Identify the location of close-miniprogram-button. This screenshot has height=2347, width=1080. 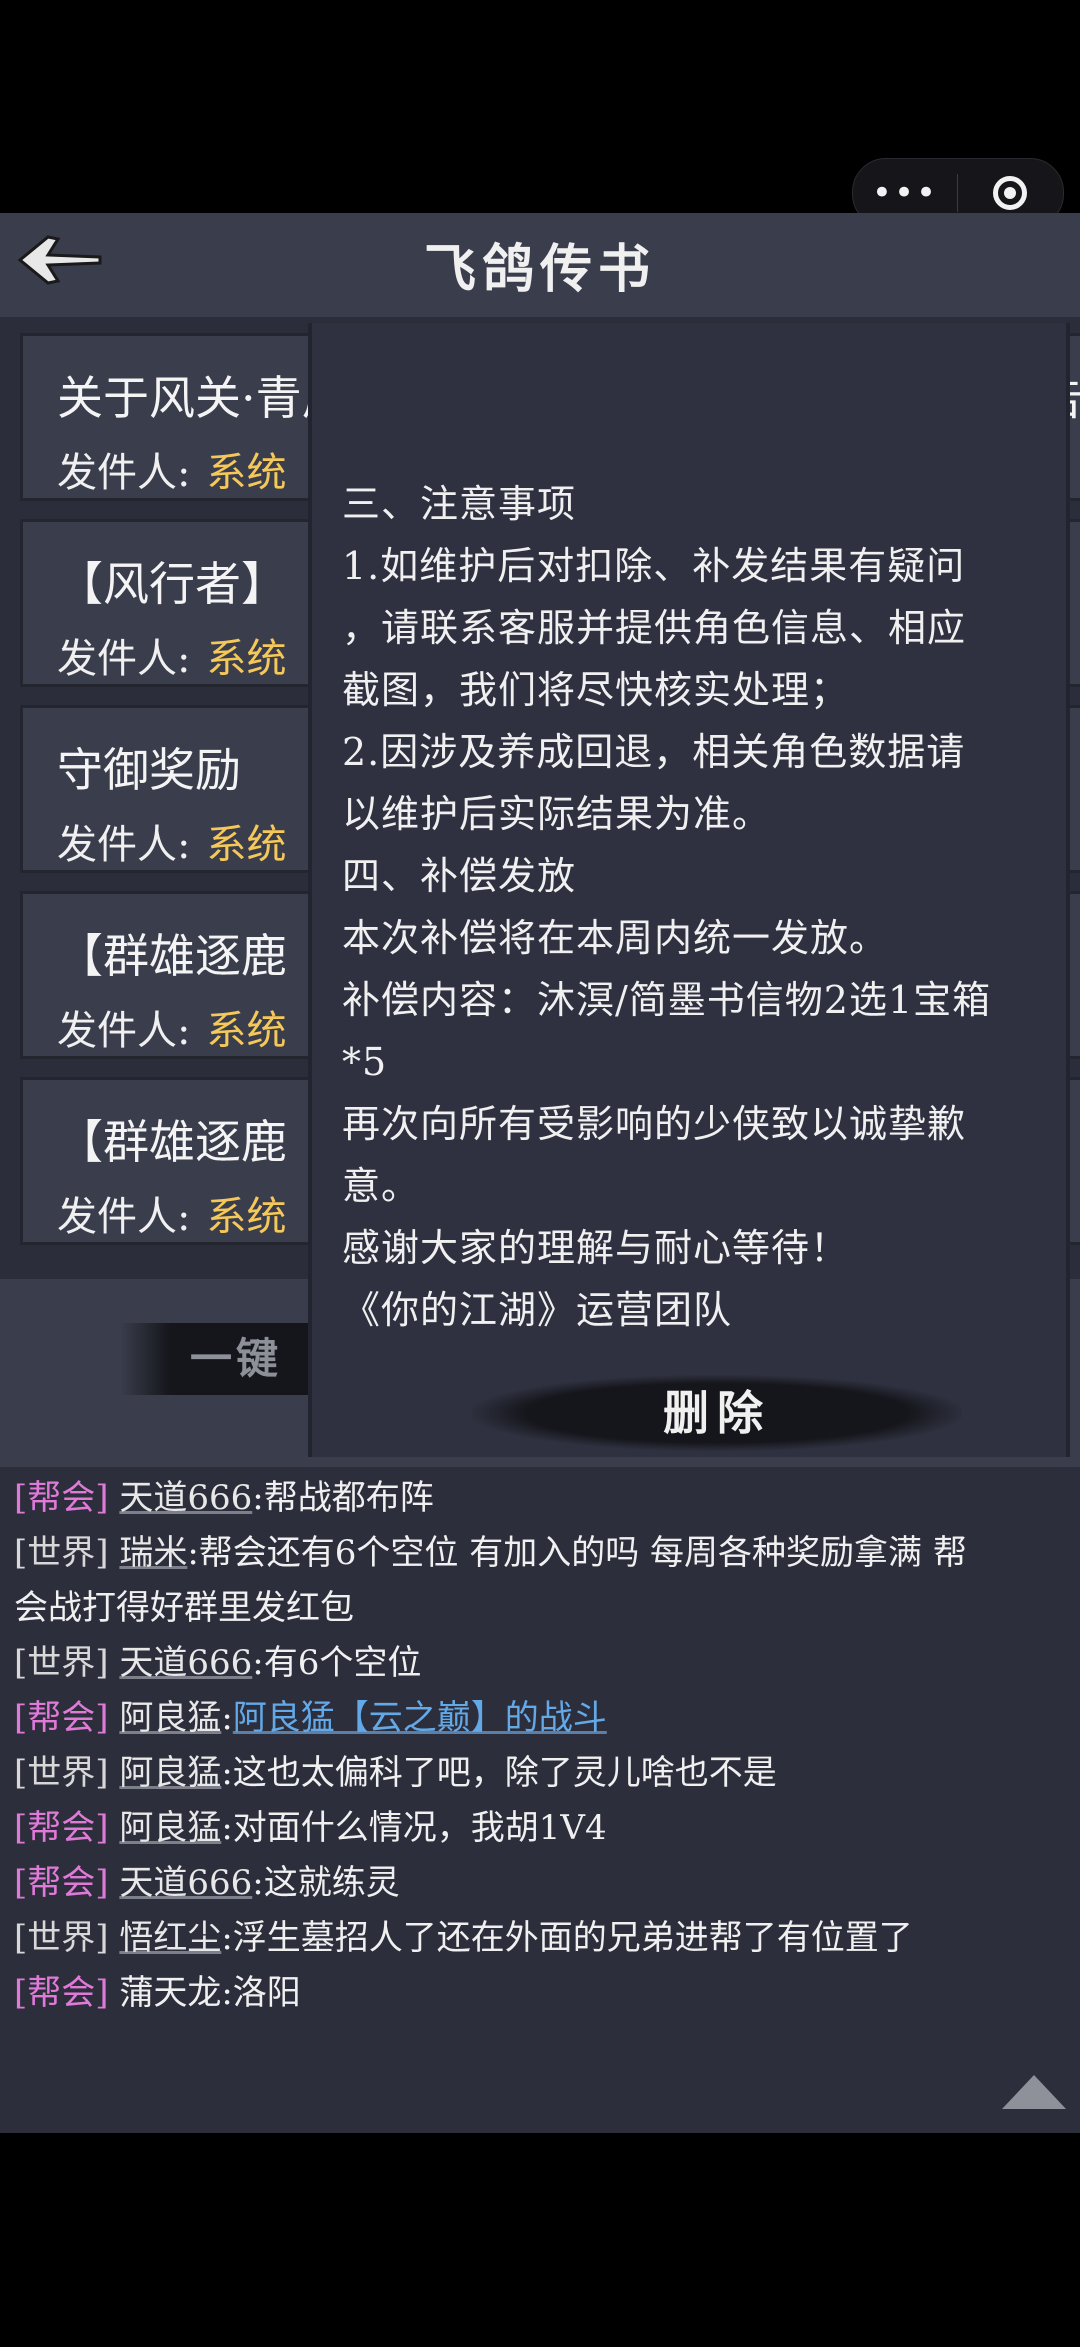
(1010, 193).